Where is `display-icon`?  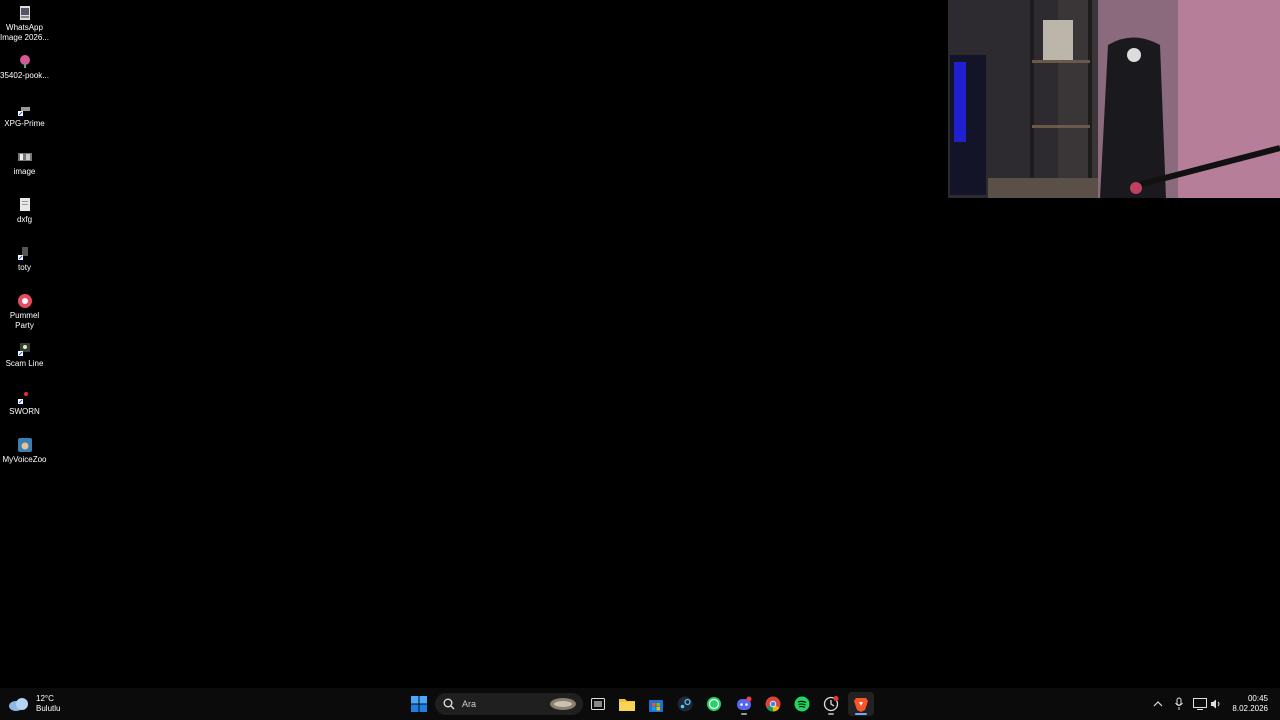 display-icon is located at coordinates (1200, 704).